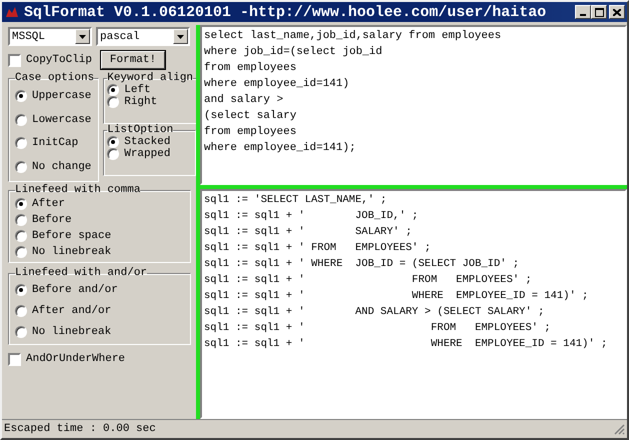 This screenshot has height=440, width=629. Describe the element at coordinates (133, 60) in the screenshot. I see `format-button: Format!` at that location.